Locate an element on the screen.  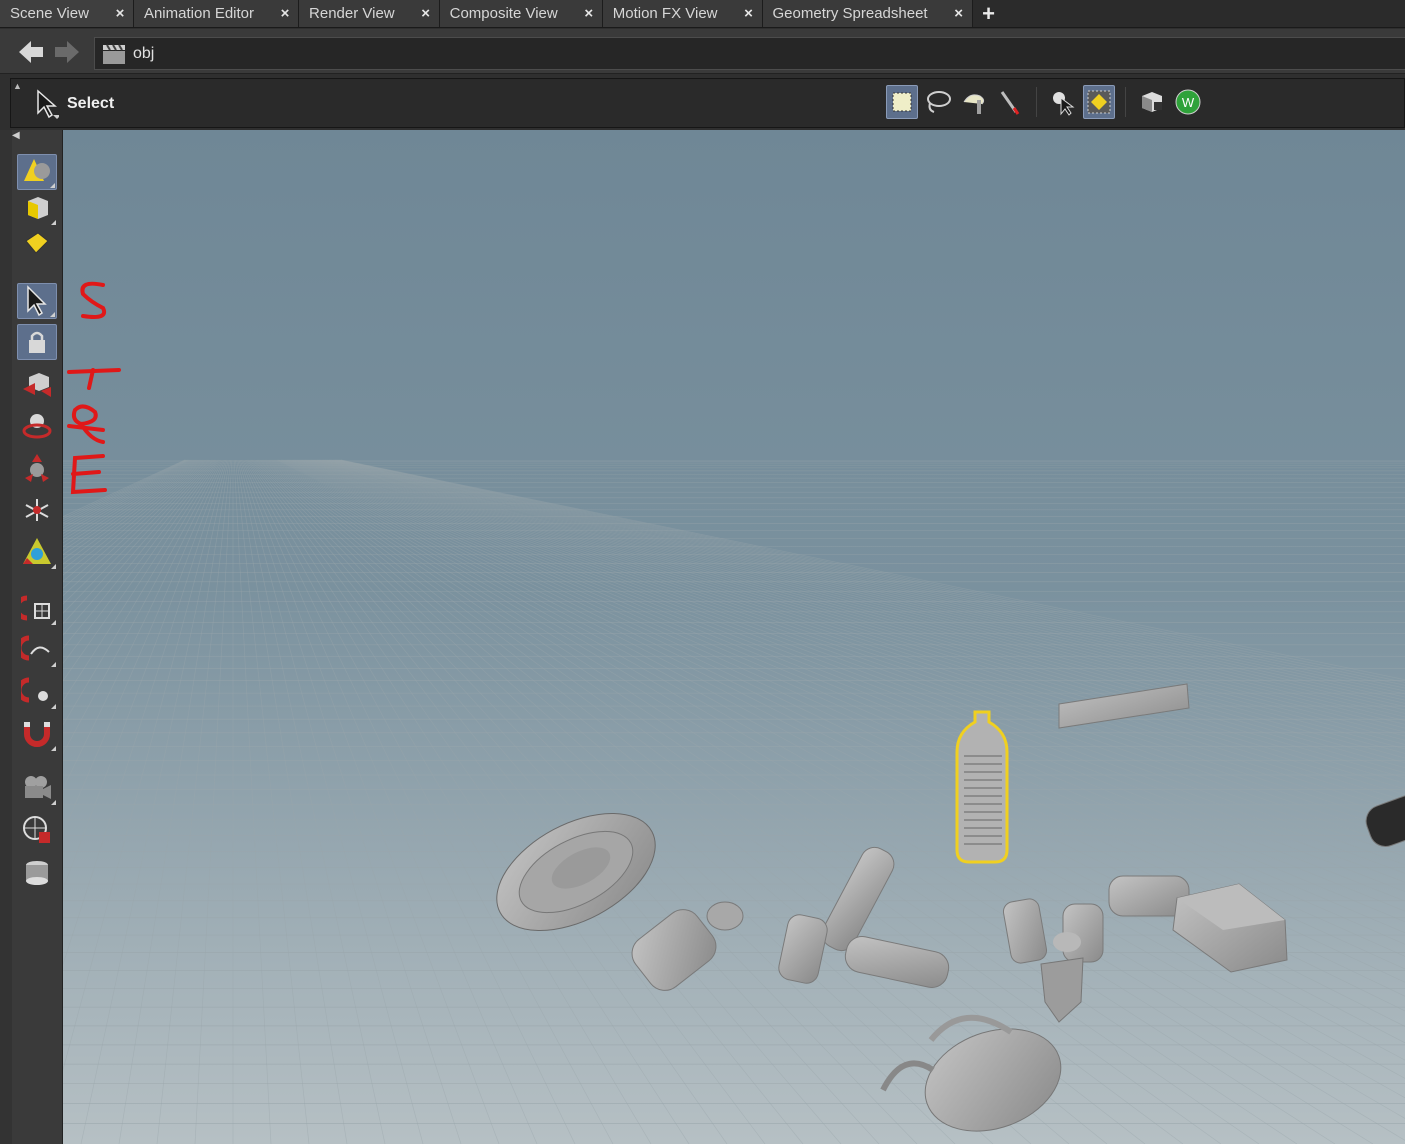
lock-icon is located at coordinates (37, 342).